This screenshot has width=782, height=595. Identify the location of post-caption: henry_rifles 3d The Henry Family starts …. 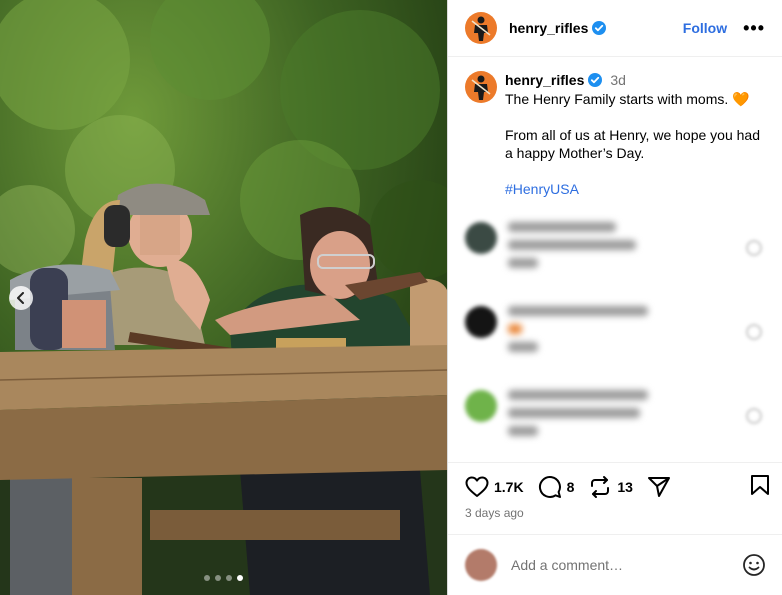
(617, 134).